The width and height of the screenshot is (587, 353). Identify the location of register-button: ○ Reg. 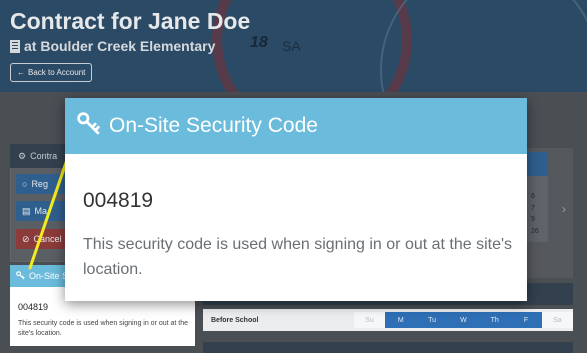
(43, 184).